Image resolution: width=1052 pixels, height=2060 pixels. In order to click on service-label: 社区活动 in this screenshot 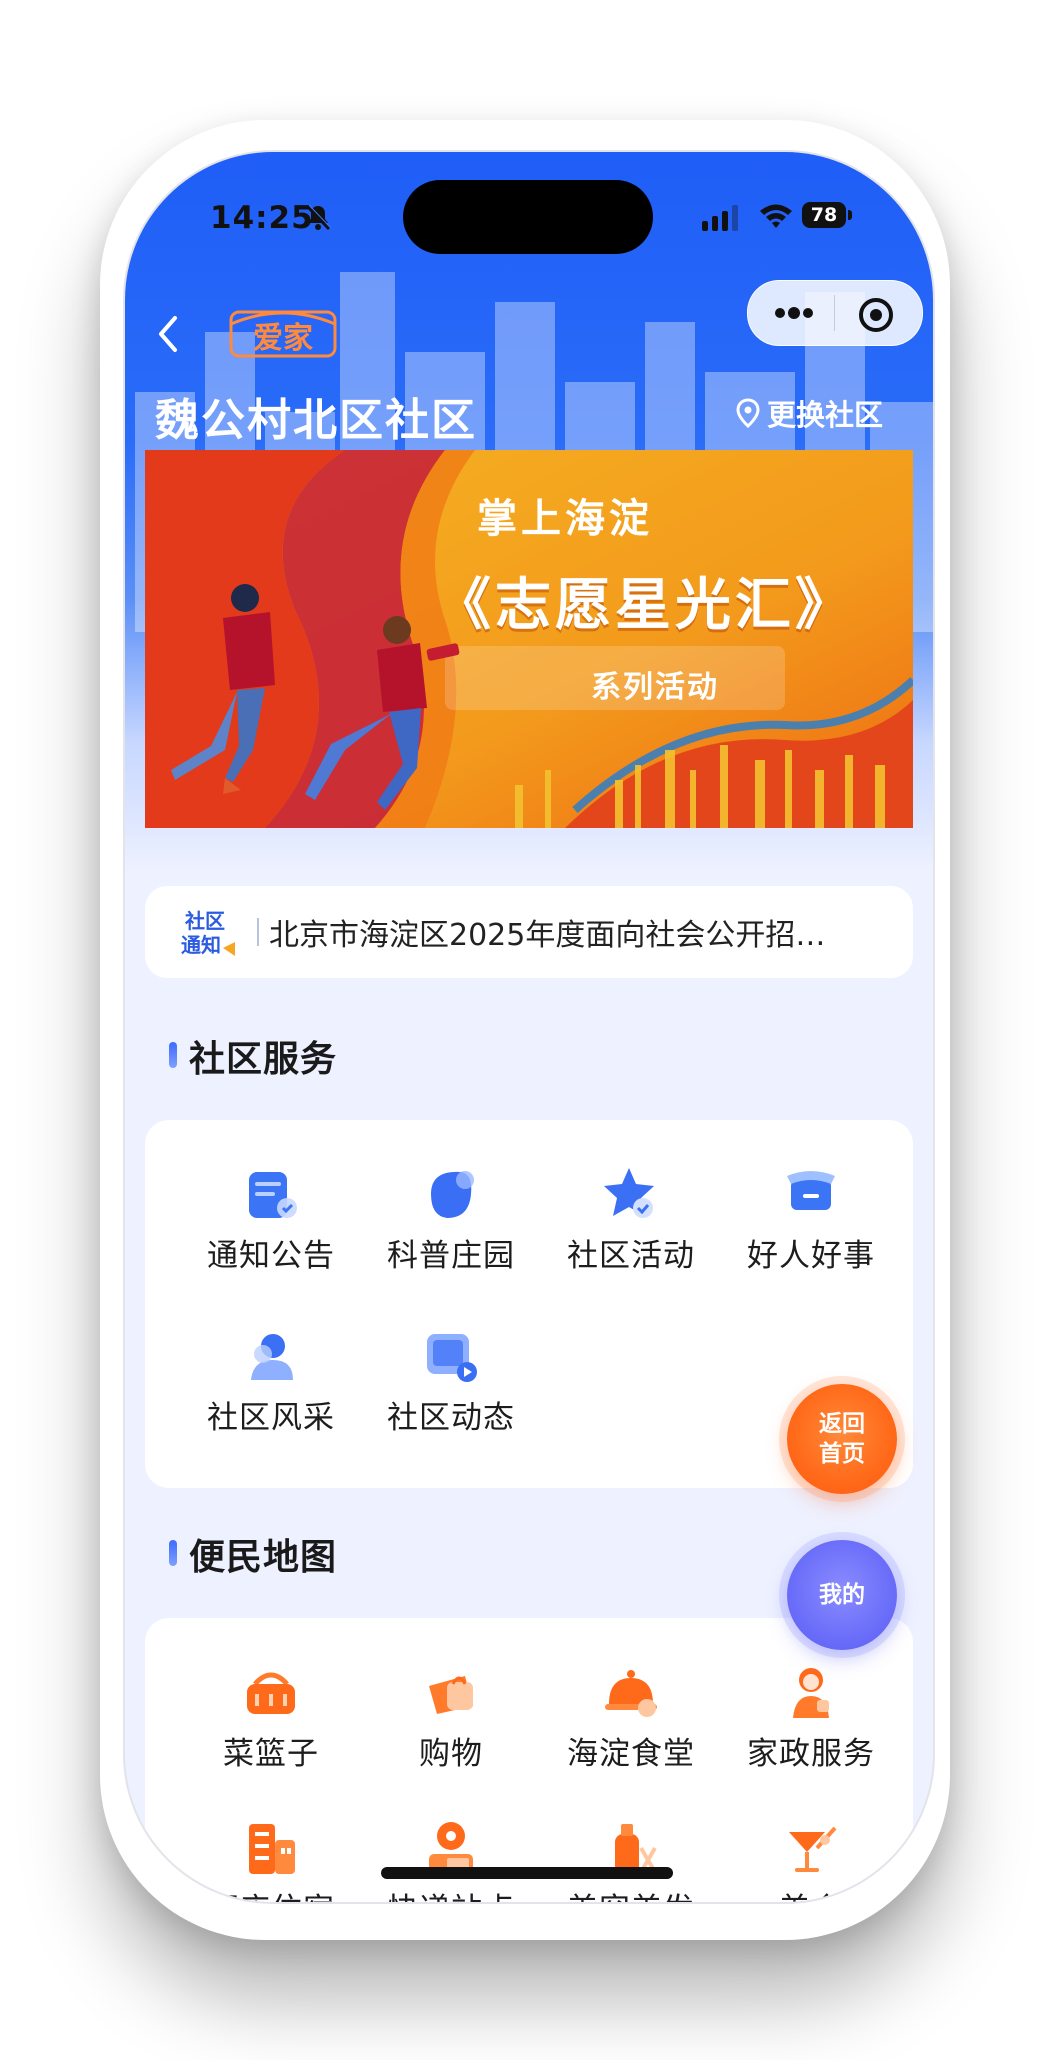, I will do `click(631, 1256)`.